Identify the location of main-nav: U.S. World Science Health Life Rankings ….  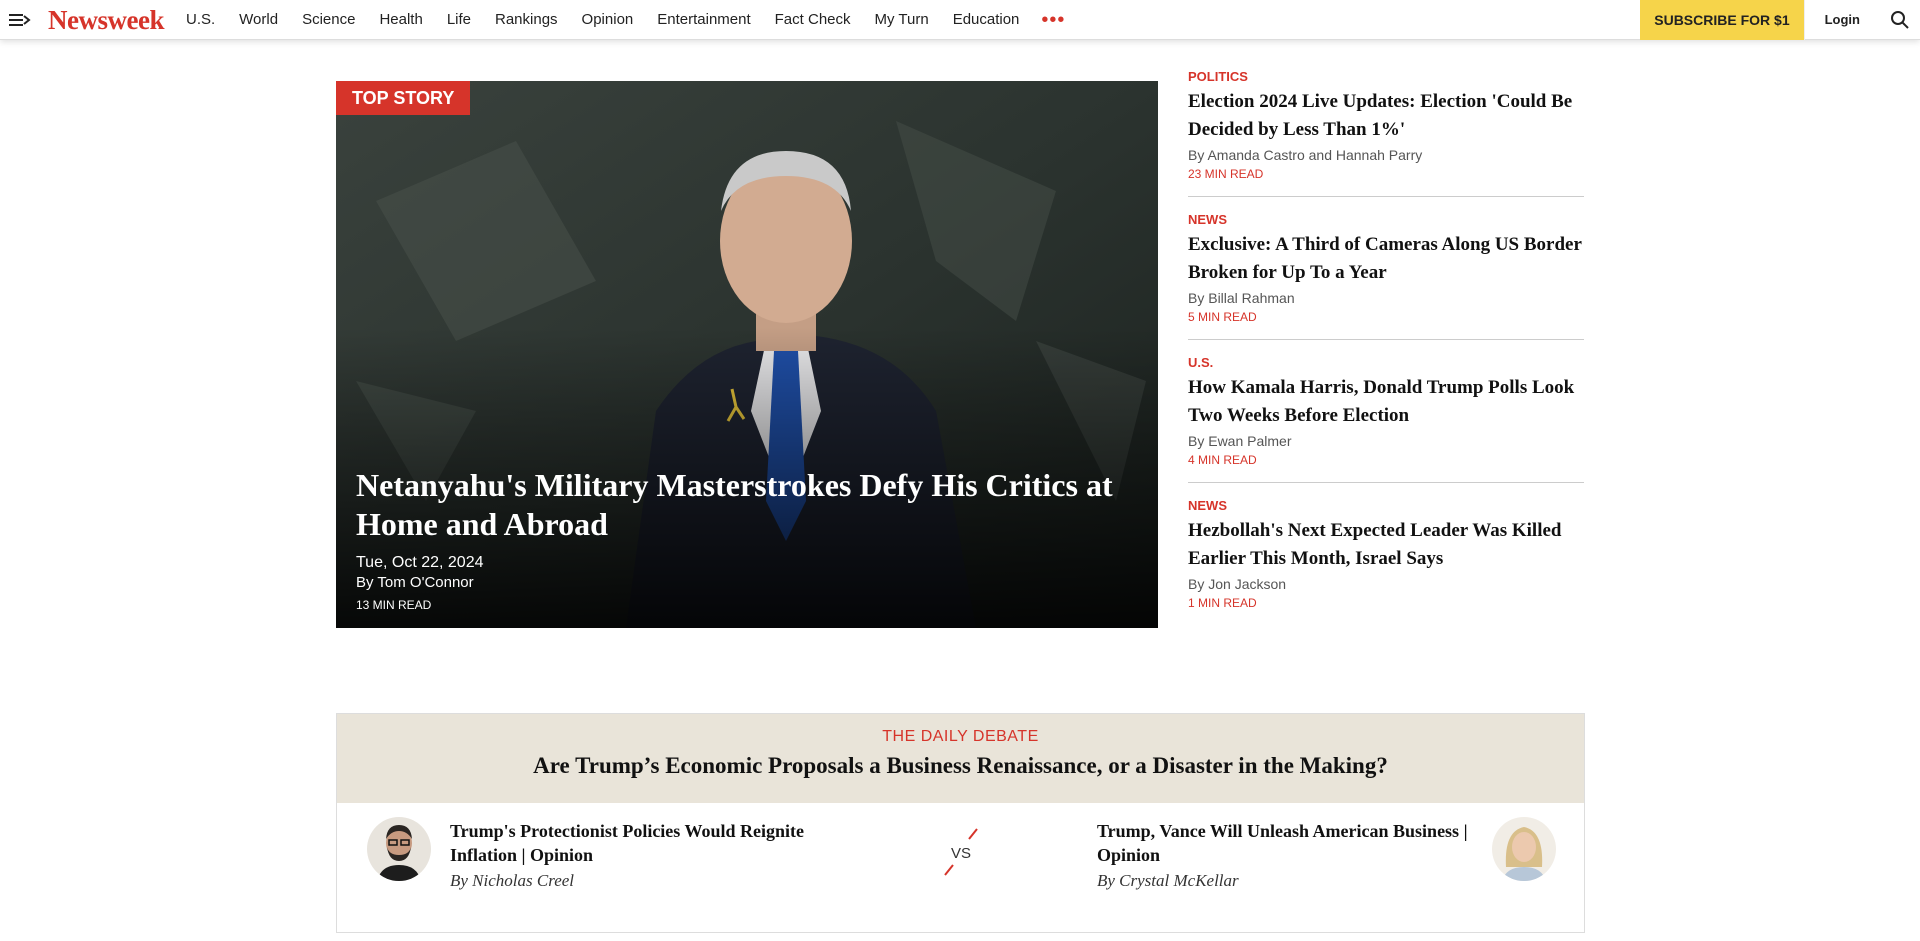
(602, 20).